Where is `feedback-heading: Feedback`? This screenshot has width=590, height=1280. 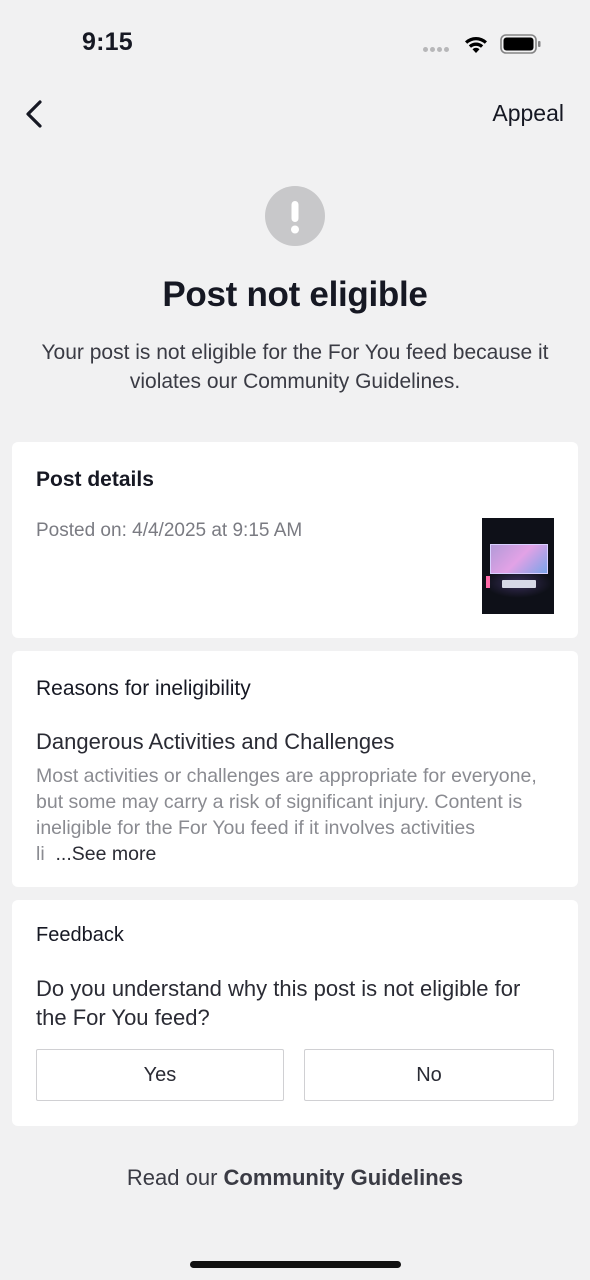 feedback-heading: Feedback is located at coordinates (80, 935).